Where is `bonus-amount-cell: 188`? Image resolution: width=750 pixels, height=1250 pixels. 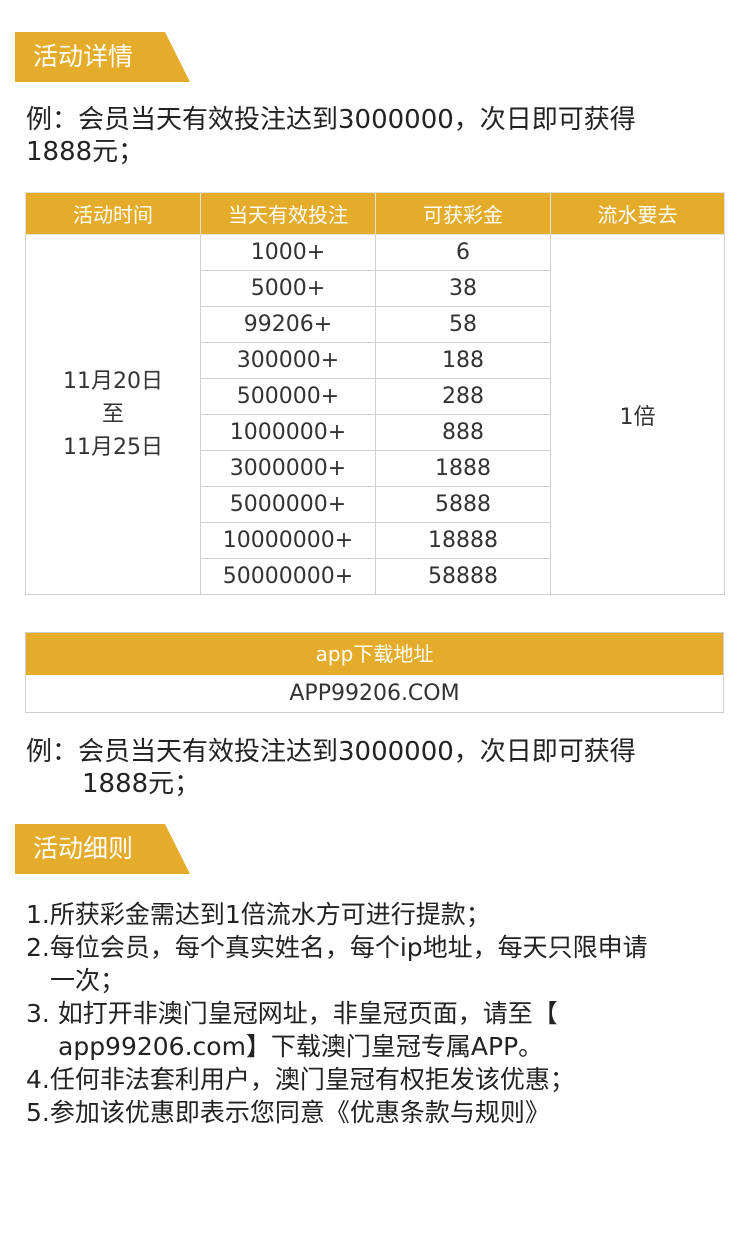
bonus-amount-cell: 188 is located at coordinates (463, 360).